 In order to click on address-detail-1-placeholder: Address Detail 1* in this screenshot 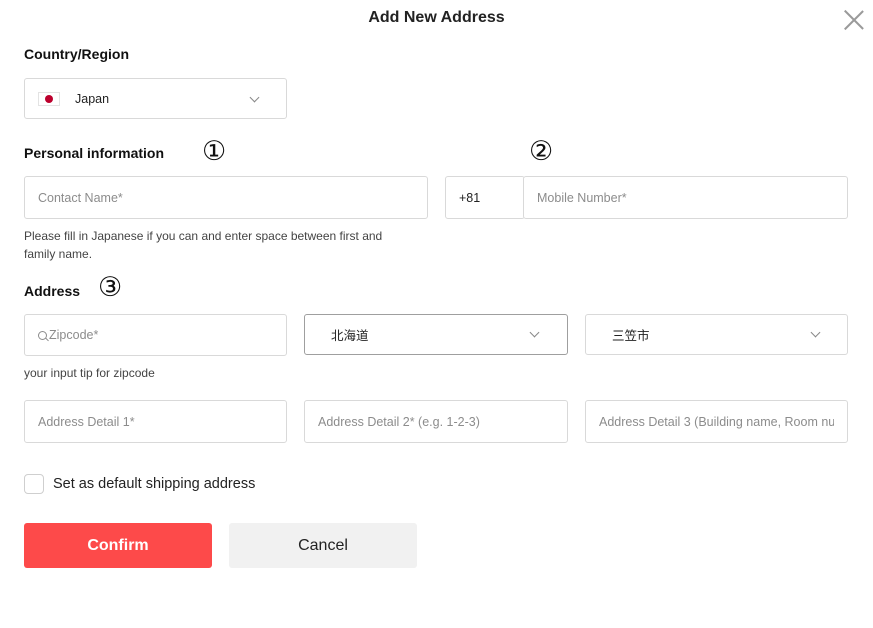, I will do `click(86, 421)`.